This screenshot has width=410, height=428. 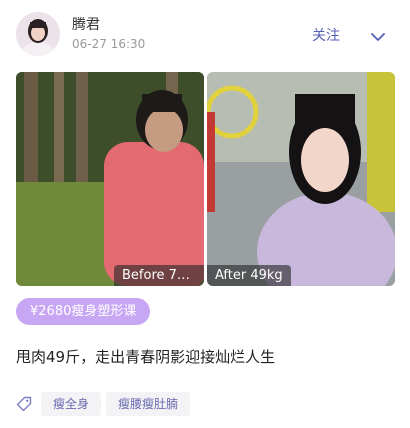 What do you see at coordinates (38, 34) in the screenshot?
I see `avatar` at bounding box center [38, 34].